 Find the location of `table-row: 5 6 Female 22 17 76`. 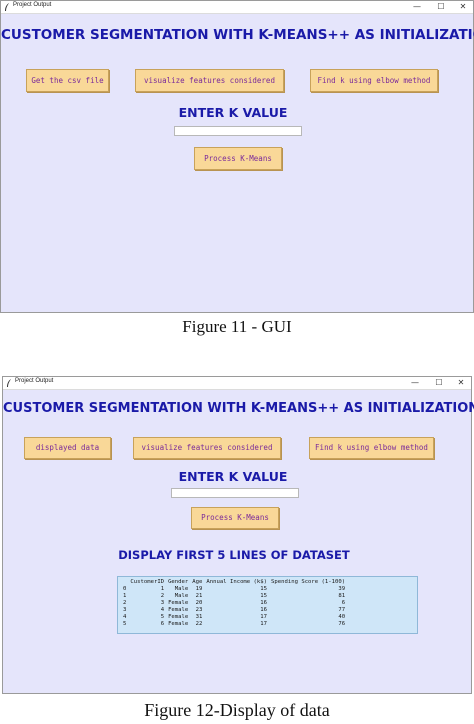

table-row: 5 6 Female 22 17 76 is located at coordinates (234, 624).